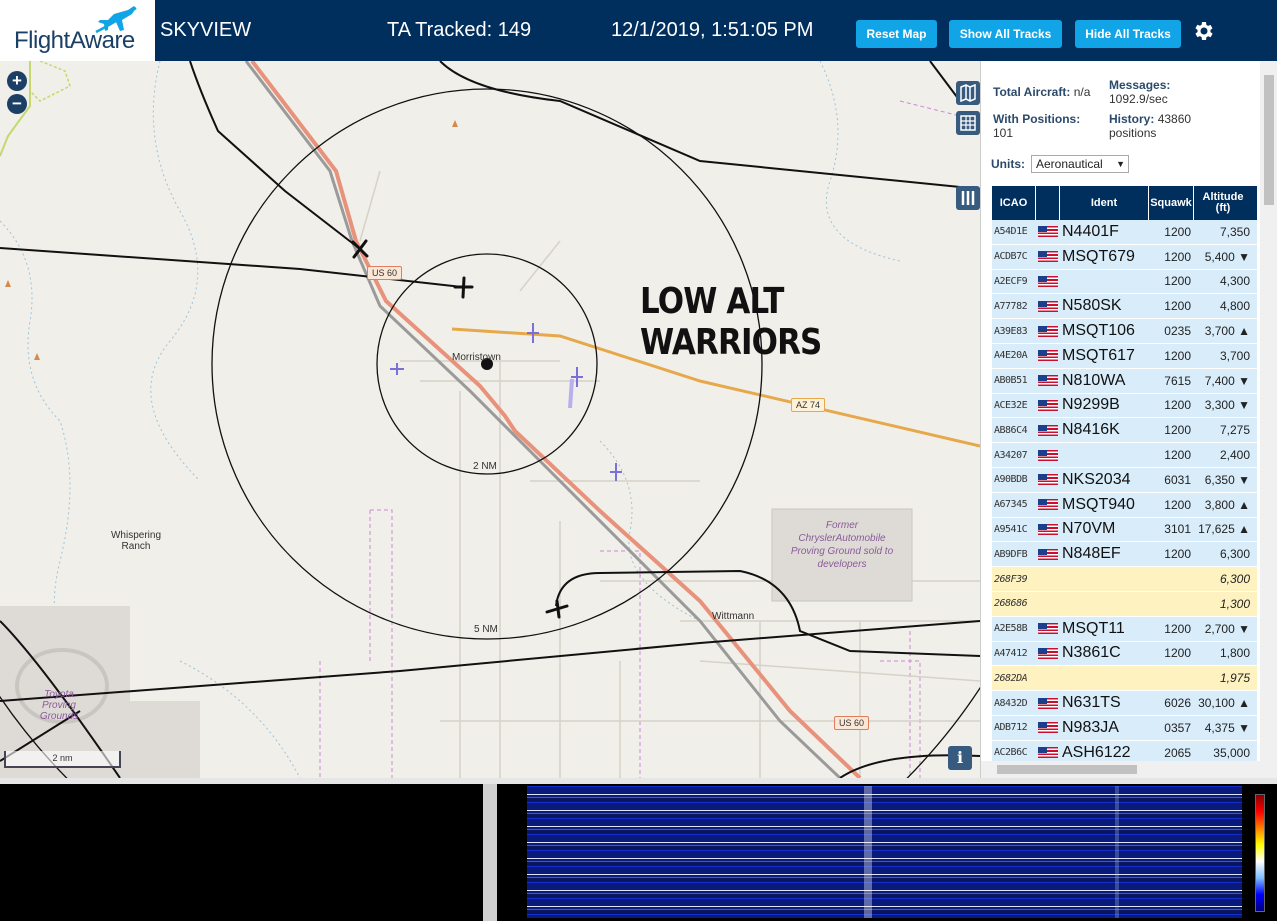  What do you see at coordinates (1124, 679) in the screenshot?
I see `table-row: 2682DA 1,975` at bounding box center [1124, 679].